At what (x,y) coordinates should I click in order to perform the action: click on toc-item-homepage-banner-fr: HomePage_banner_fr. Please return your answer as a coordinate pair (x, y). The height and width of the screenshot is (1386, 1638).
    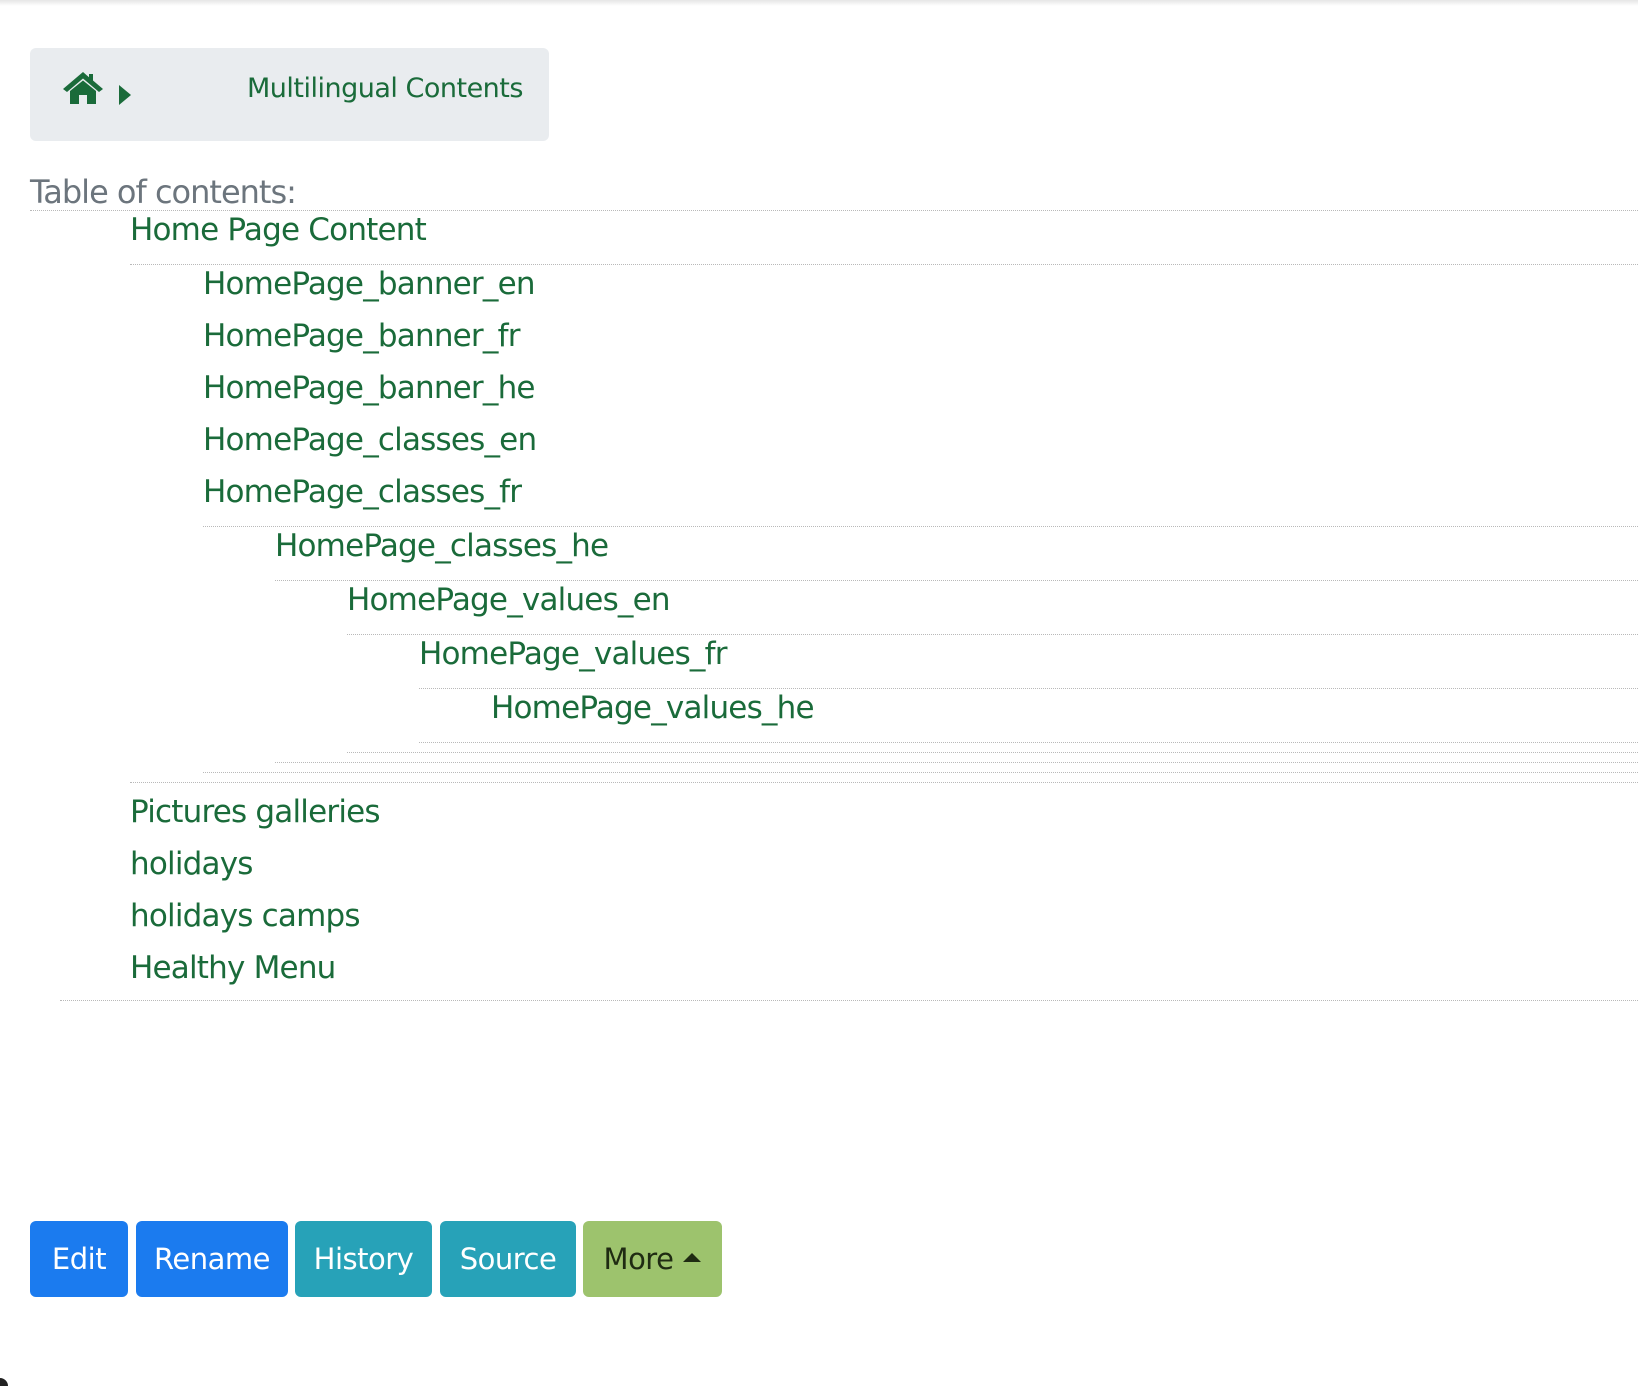
    Looking at the image, I should click on (361, 336).